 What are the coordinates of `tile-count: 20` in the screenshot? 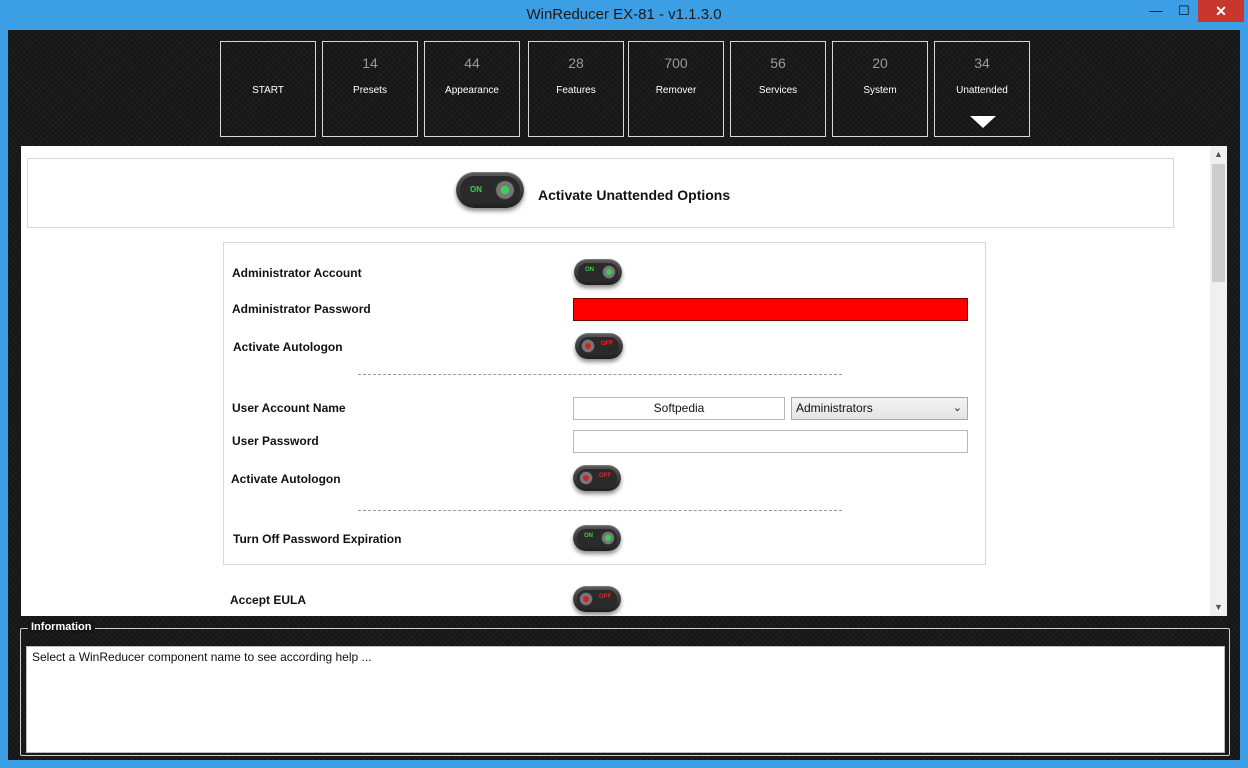 It's located at (880, 63).